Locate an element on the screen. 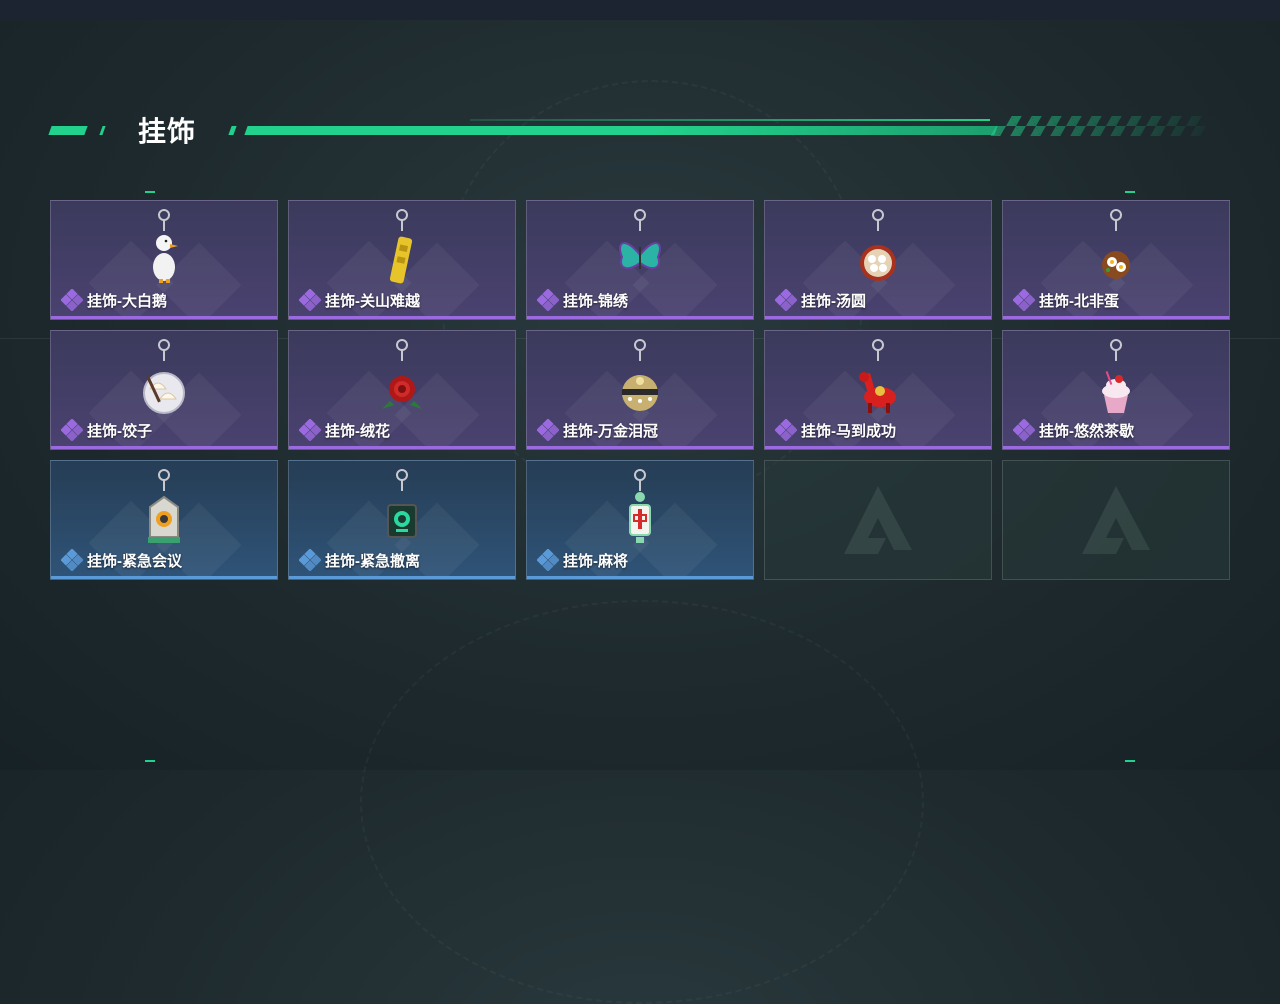 This screenshot has height=1004, width=1280. header-thin-line is located at coordinates (730, 120).